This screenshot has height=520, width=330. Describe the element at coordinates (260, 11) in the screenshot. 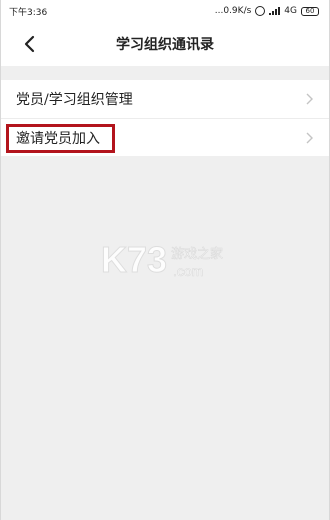

I see `alarm-icon` at that location.